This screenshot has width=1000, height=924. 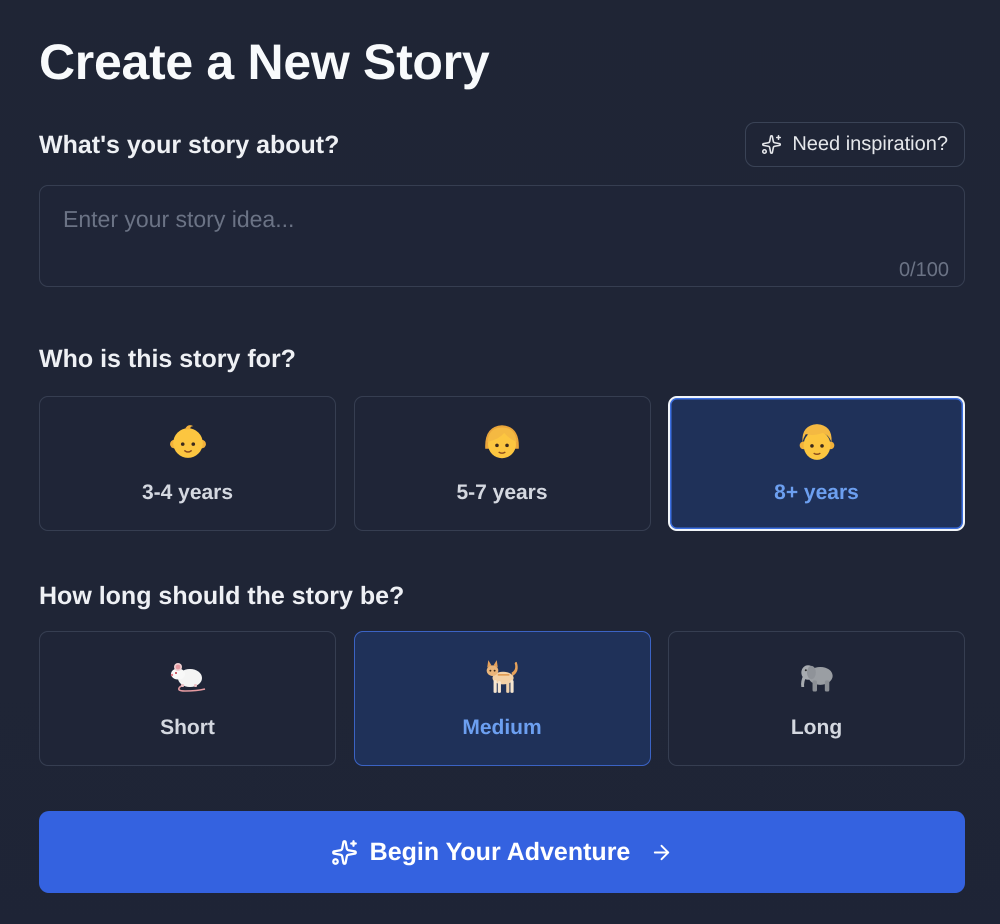 What do you see at coordinates (502, 852) in the screenshot?
I see `begin-adventure-button: Begin Your Adventure` at bounding box center [502, 852].